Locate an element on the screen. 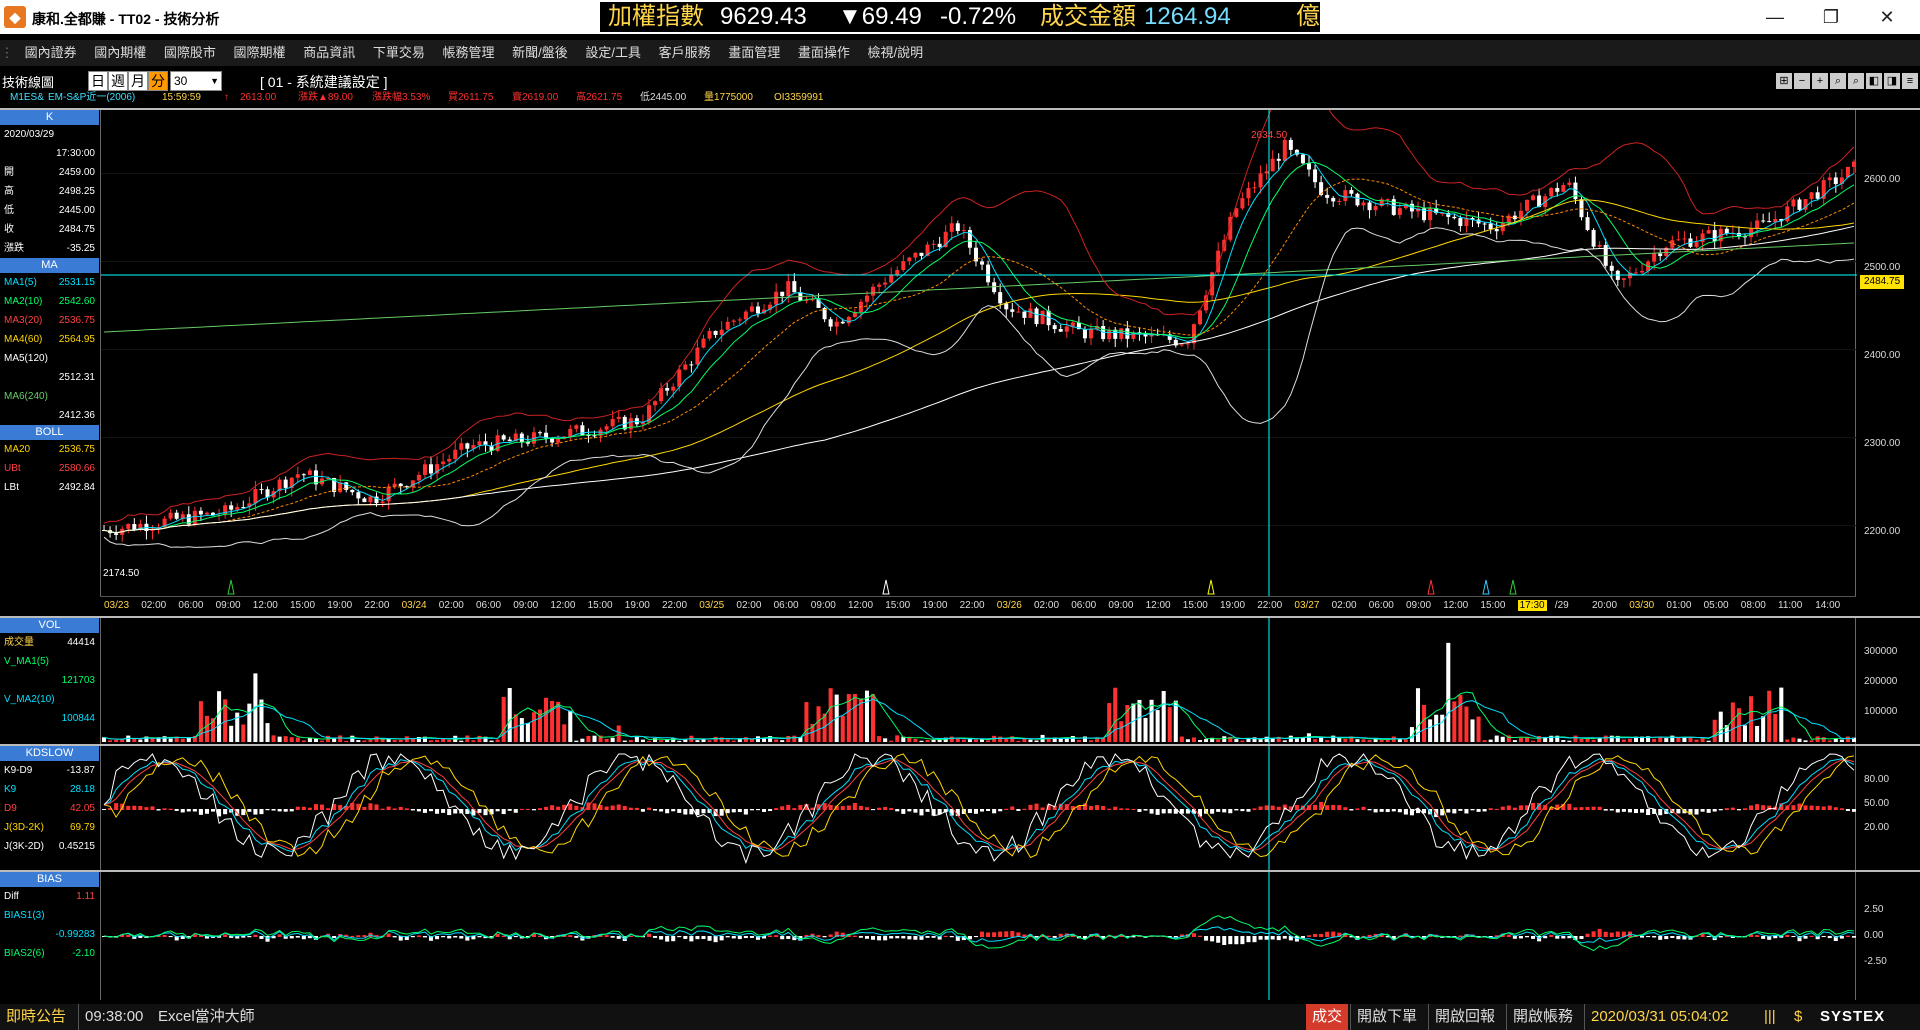  search-tool-icon: ⌕ is located at coordinates (1838, 81).